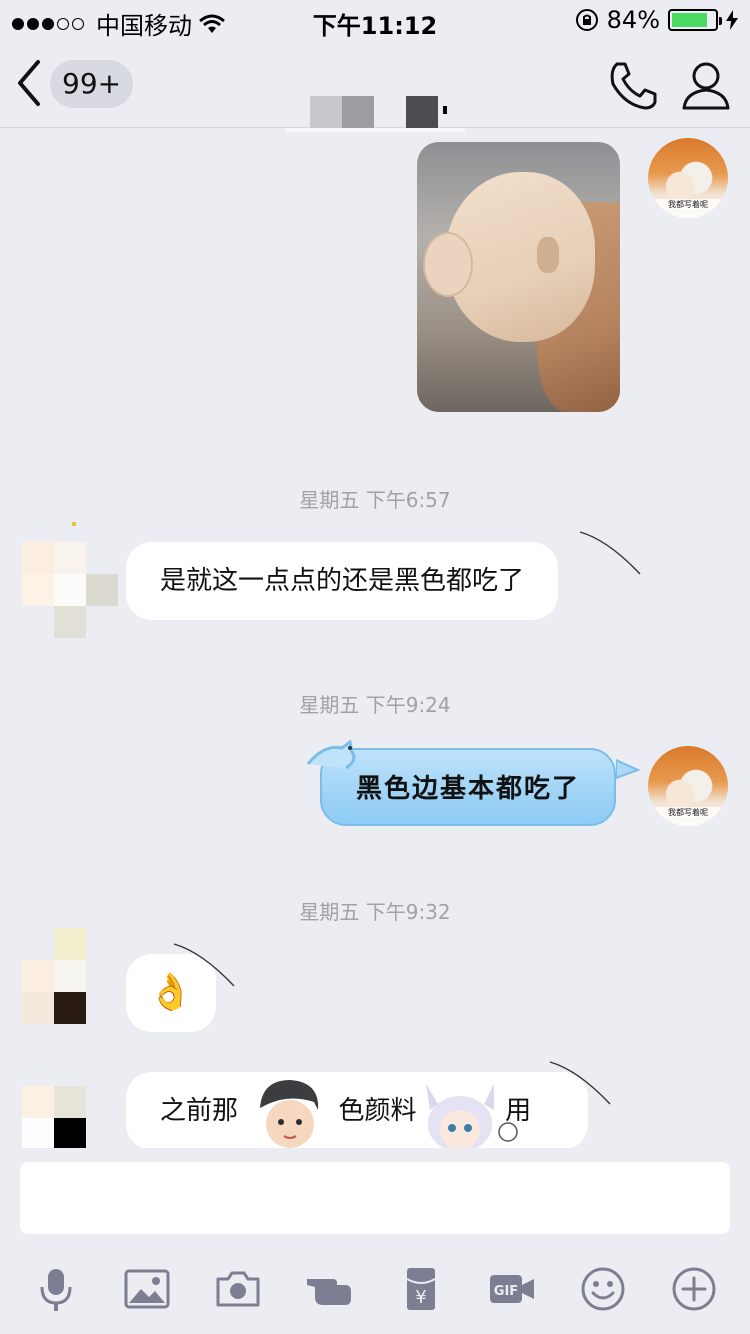  Describe the element at coordinates (375, 1198) in the screenshot. I see `message-input` at that location.